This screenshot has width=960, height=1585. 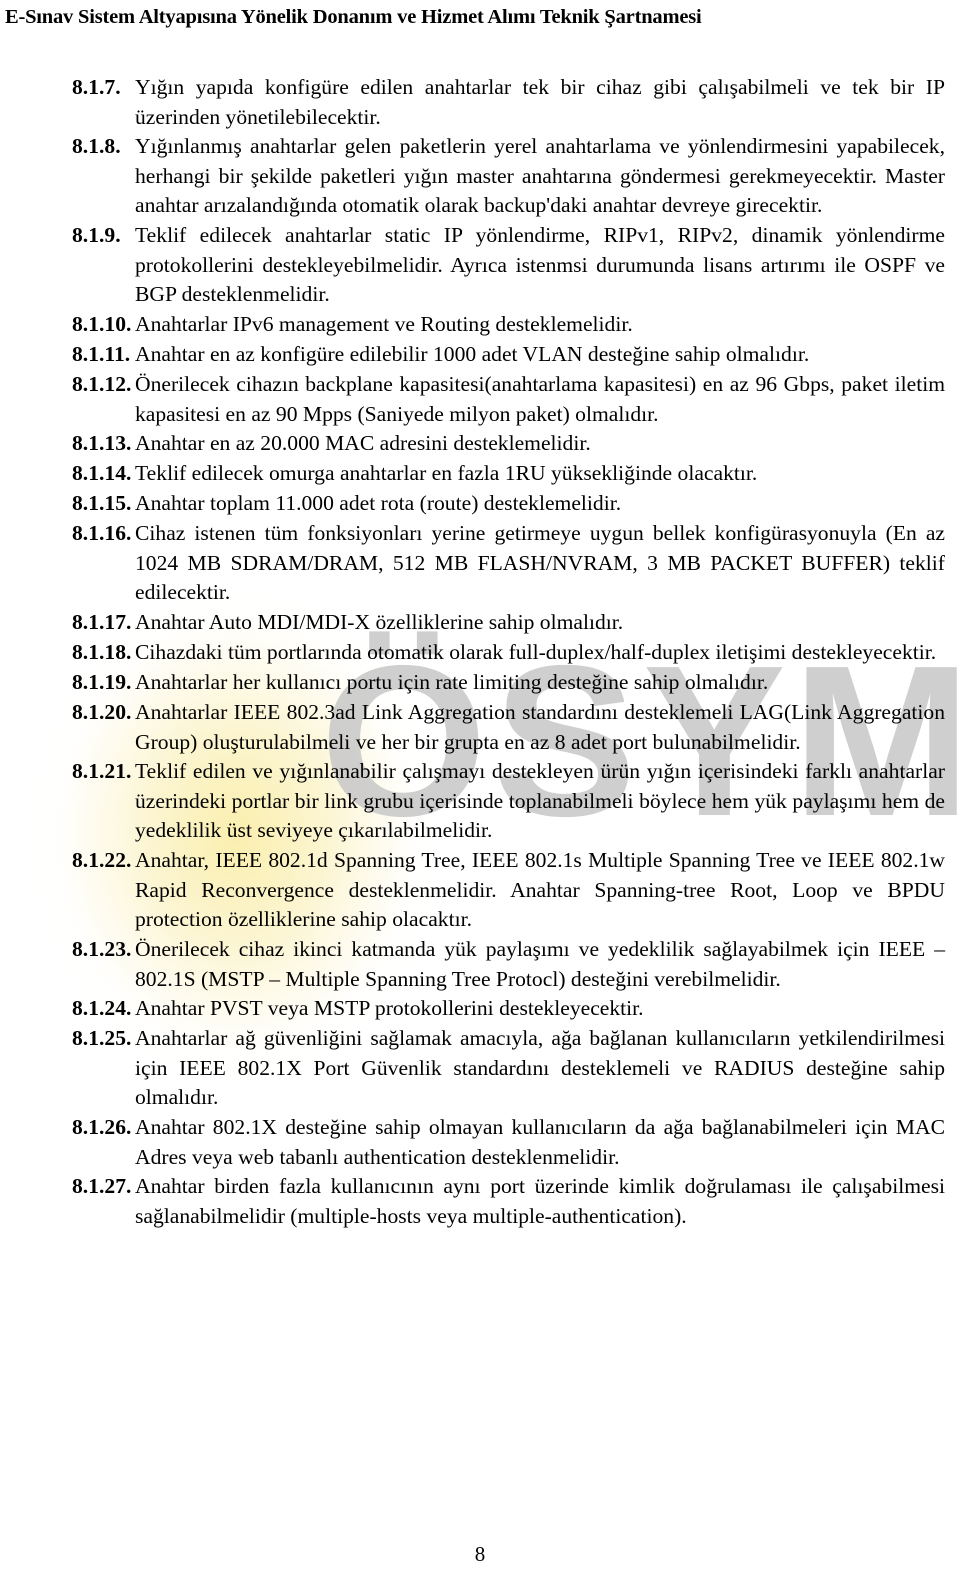 I want to click on clause-number: 8.1.27., so click(x=102, y=1186).